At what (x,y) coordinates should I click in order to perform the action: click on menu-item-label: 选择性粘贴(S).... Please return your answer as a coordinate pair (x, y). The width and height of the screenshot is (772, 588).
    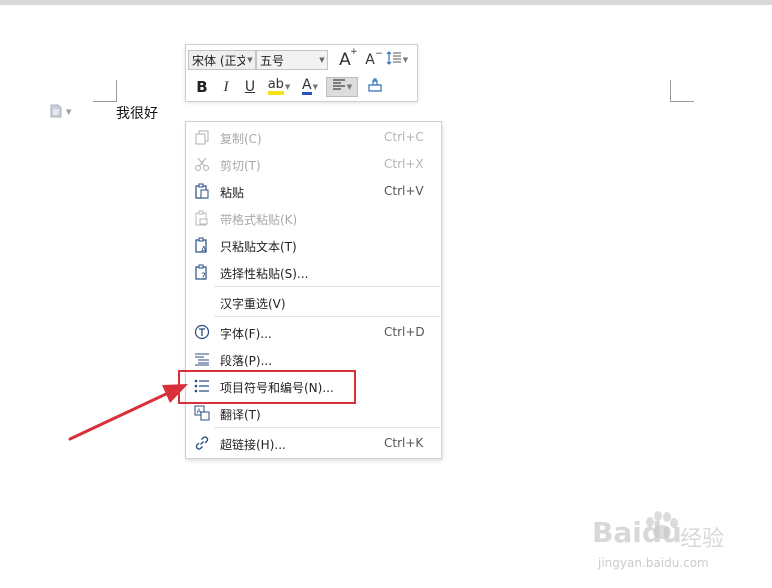
    Looking at the image, I should click on (264, 274).